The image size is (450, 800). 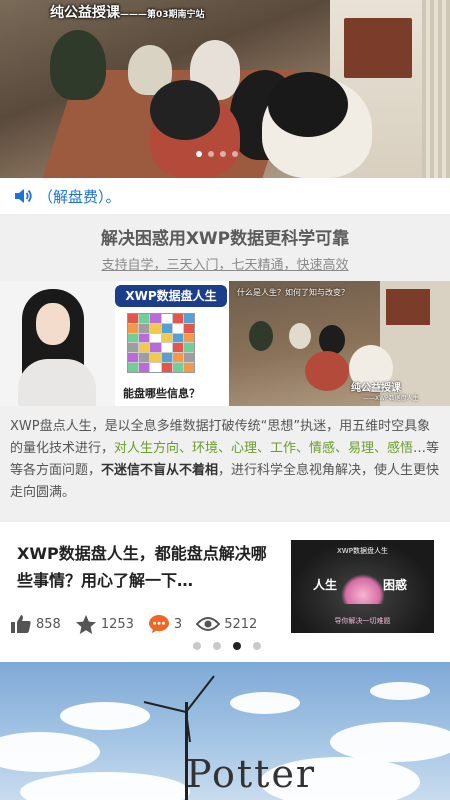 What do you see at coordinates (179, 708) in the screenshot?
I see `wind-turbine-icon` at bounding box center [179, 708].